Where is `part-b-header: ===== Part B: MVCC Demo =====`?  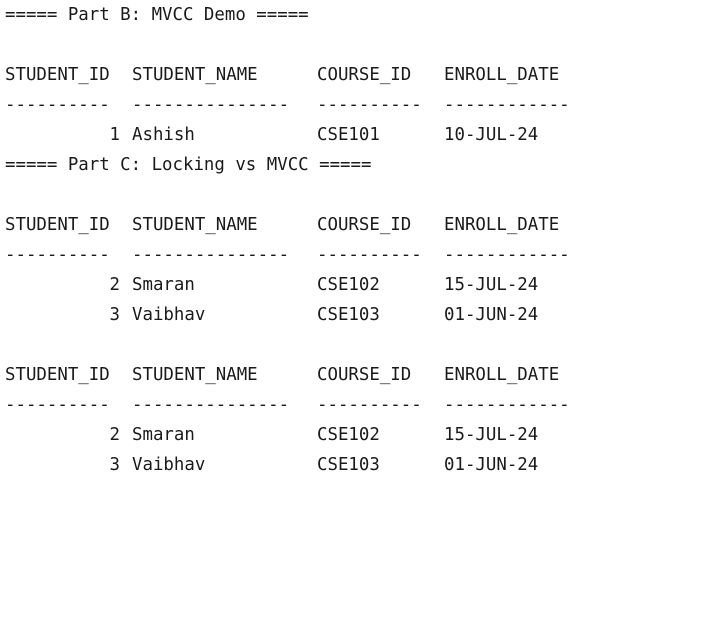
part-b-header: ===== Part B: MVCC Demo ===== is located at coordinates (157, 15).